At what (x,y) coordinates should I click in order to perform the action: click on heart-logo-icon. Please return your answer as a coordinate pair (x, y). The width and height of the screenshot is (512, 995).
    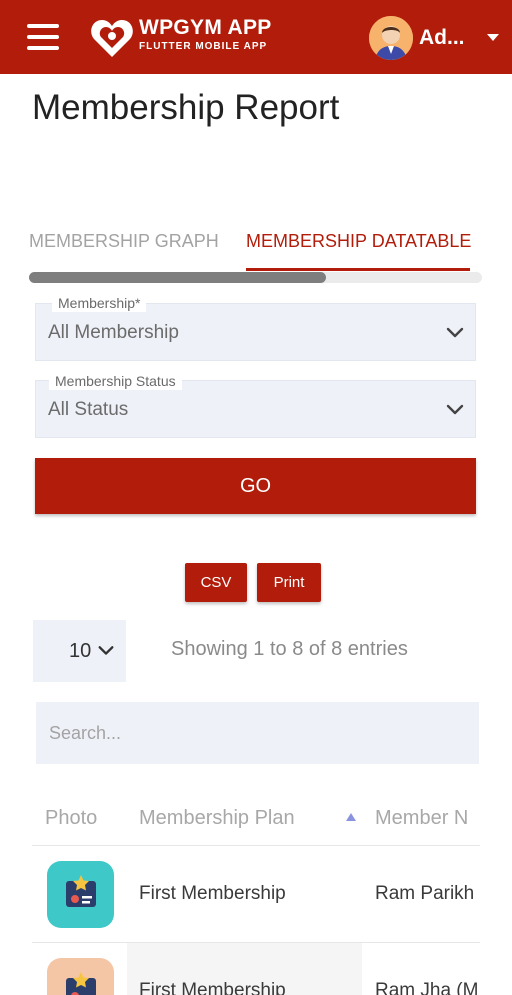
    Looking at the image, I should click on (112, 38).